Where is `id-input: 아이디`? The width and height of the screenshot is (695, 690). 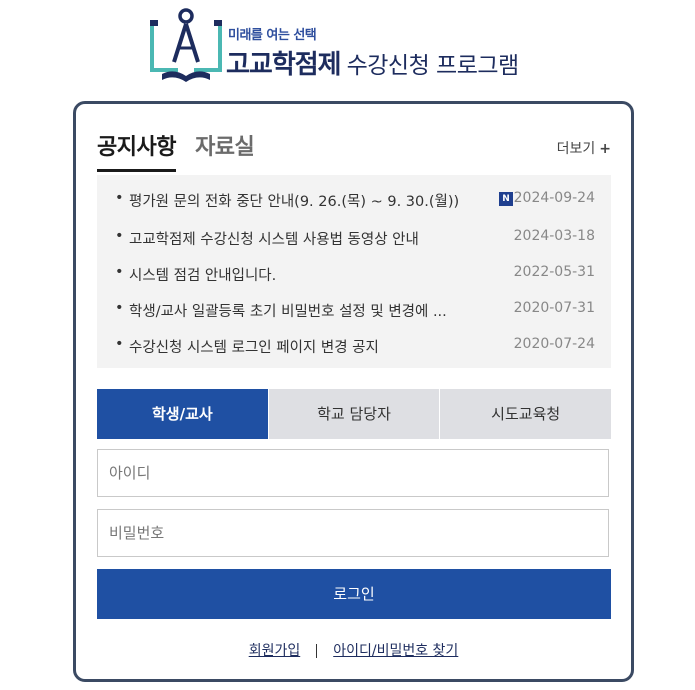
id-input: 아이디 is located at coordinates (353, 473).